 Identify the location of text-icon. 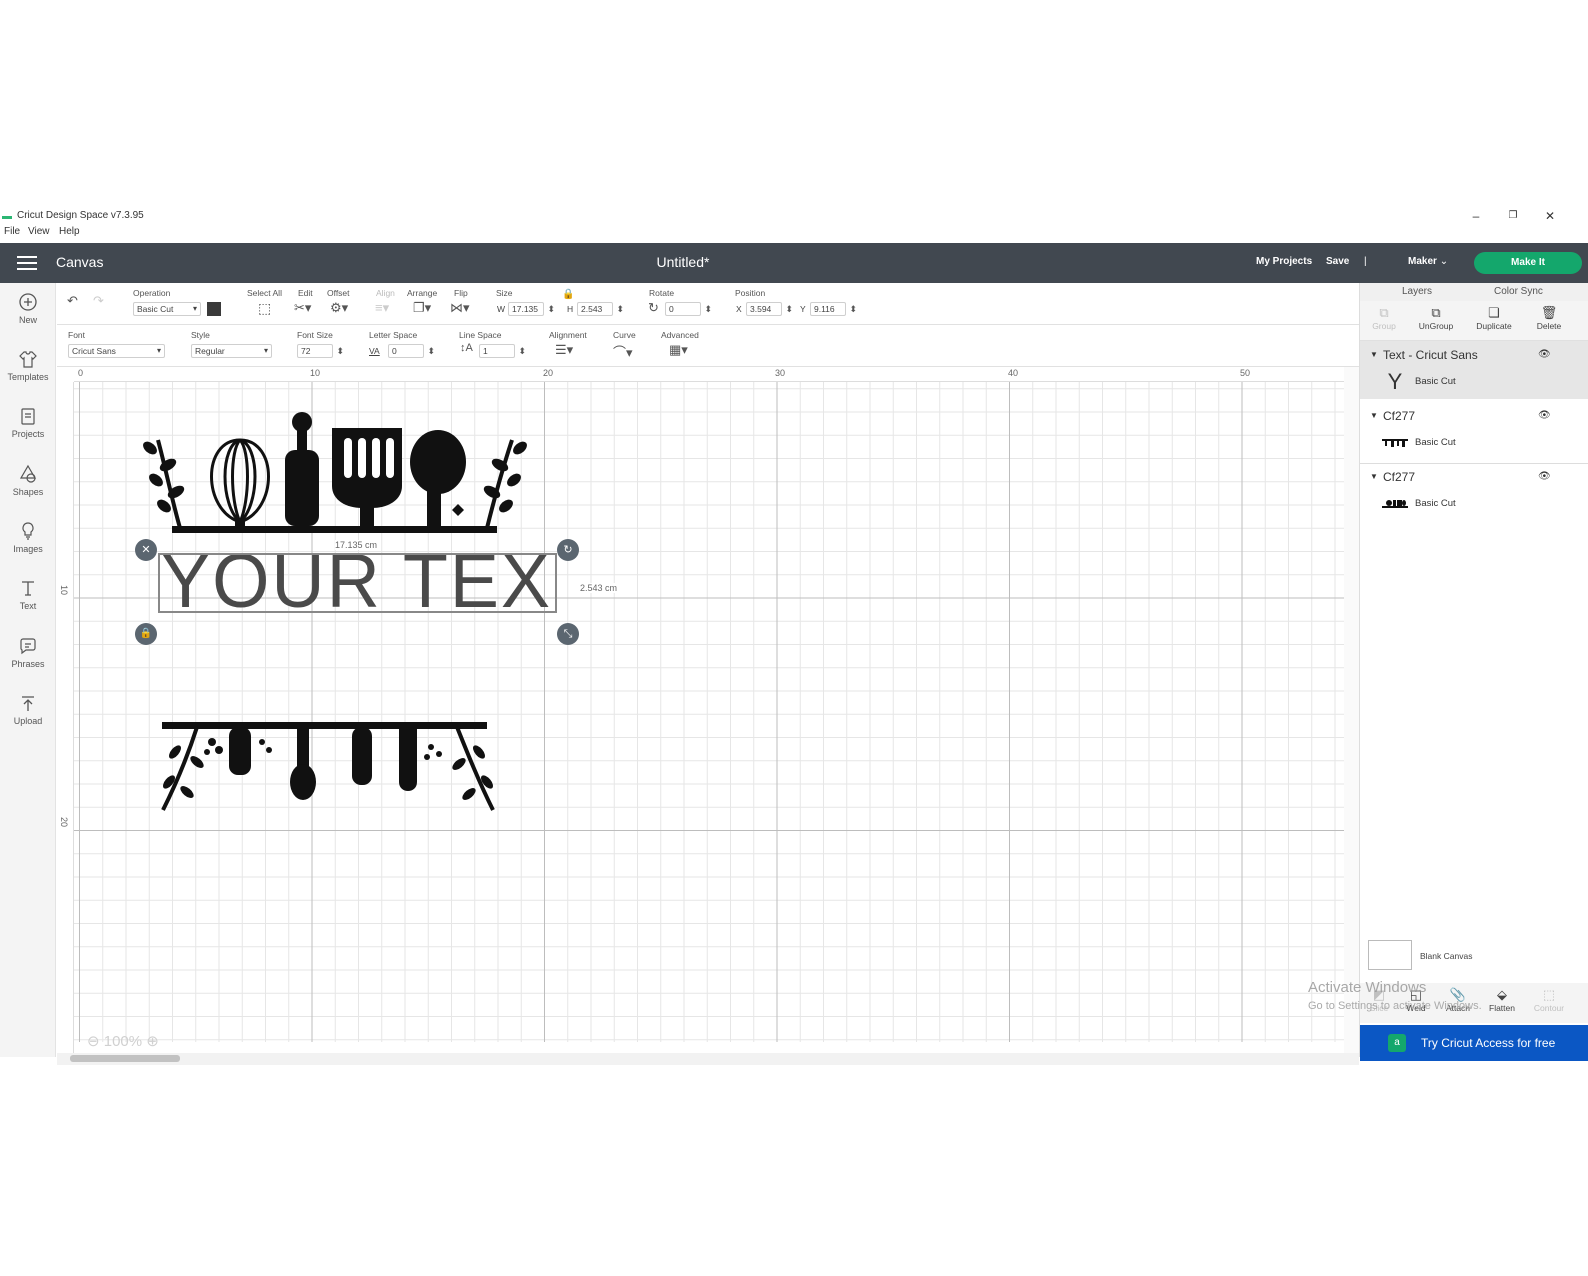
(28, 588).